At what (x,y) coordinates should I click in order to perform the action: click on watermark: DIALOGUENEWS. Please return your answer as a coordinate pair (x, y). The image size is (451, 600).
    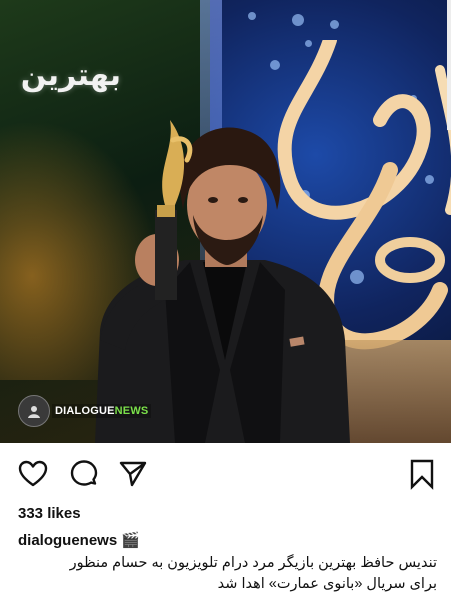
    Looking at the image, I should click on (85, 411).